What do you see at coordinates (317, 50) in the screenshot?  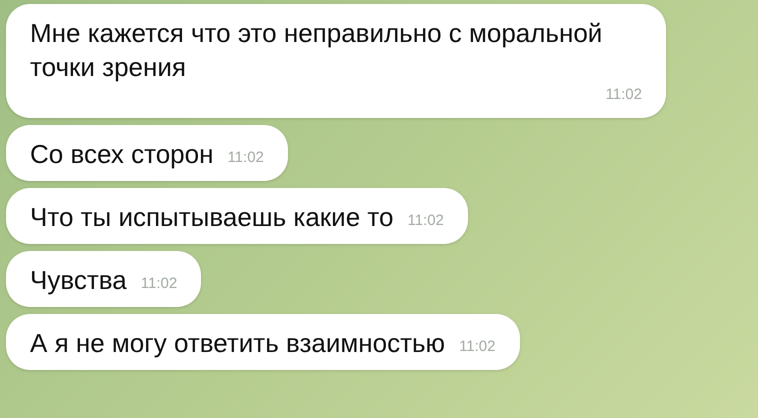 I see `message-text: Мне кажется что это неправильно с моральной точки зрения` at bounding box center [317, 50].